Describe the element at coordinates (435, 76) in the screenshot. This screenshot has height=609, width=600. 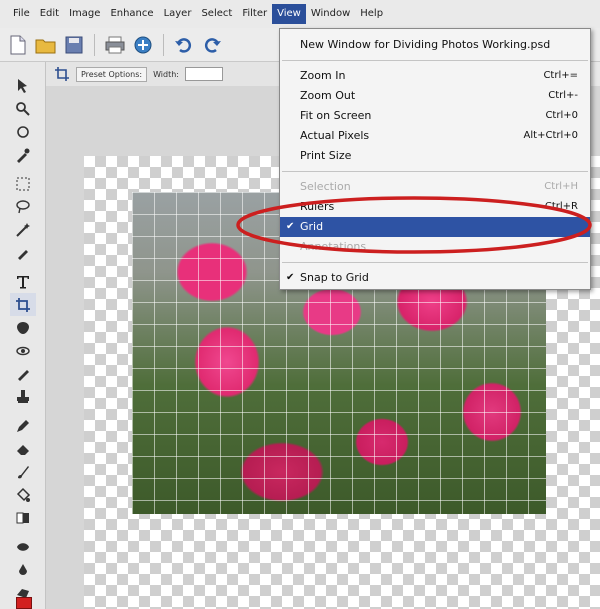
I see `menu-item-zoom-in: Zoom In Ctrl+=` at that location.